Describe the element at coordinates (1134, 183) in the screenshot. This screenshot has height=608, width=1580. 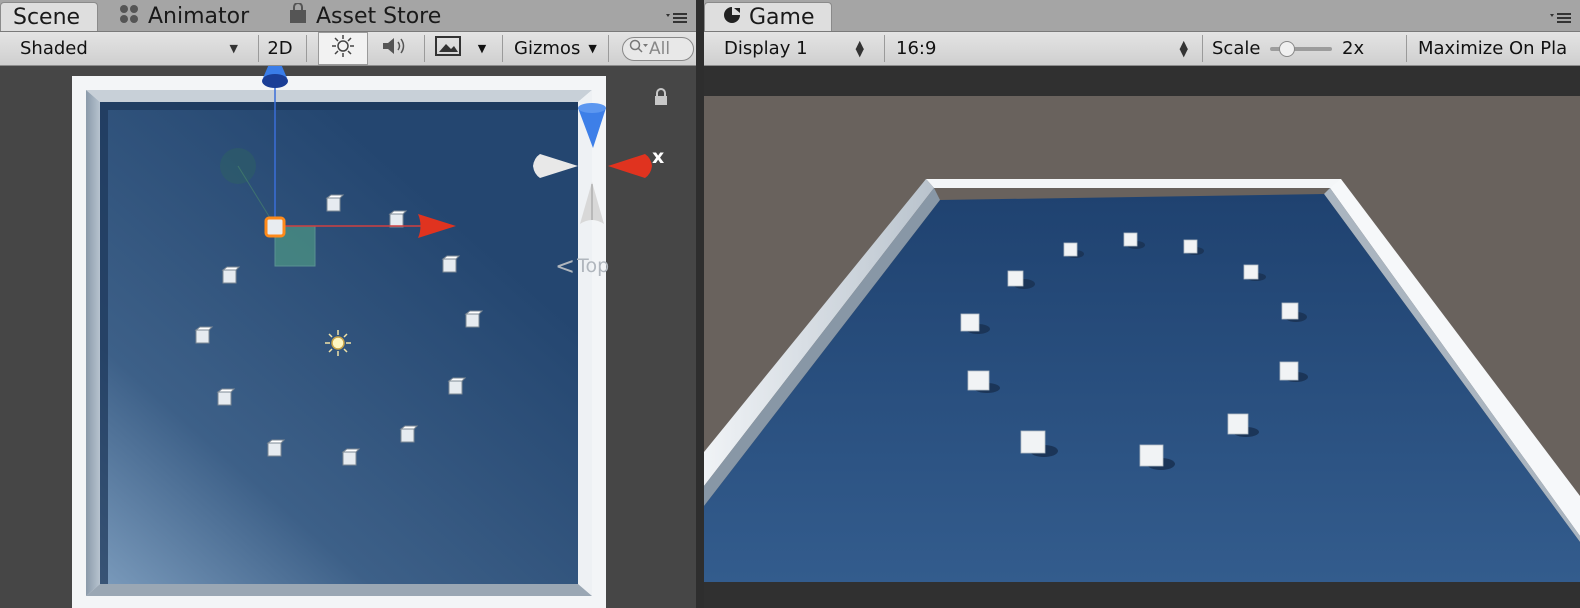
I see `game-wall-back` at that location.